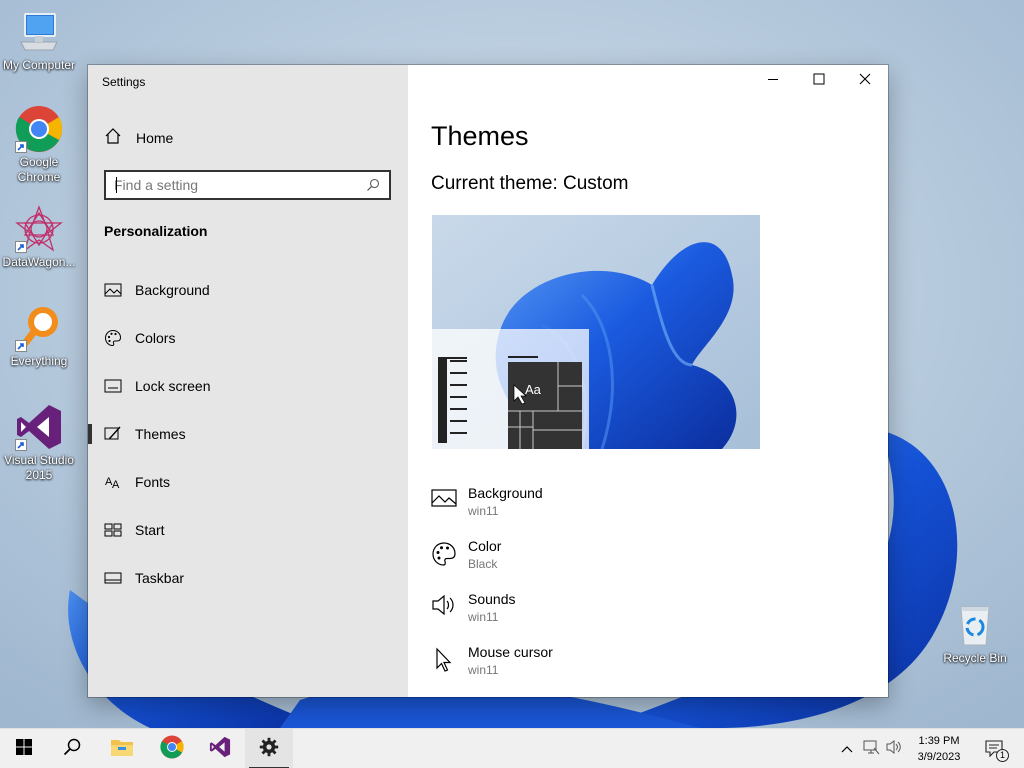  What do you see at coordinates (238, 185) in the screenshot?
I see `search-input` at bounding box center [238, 185].